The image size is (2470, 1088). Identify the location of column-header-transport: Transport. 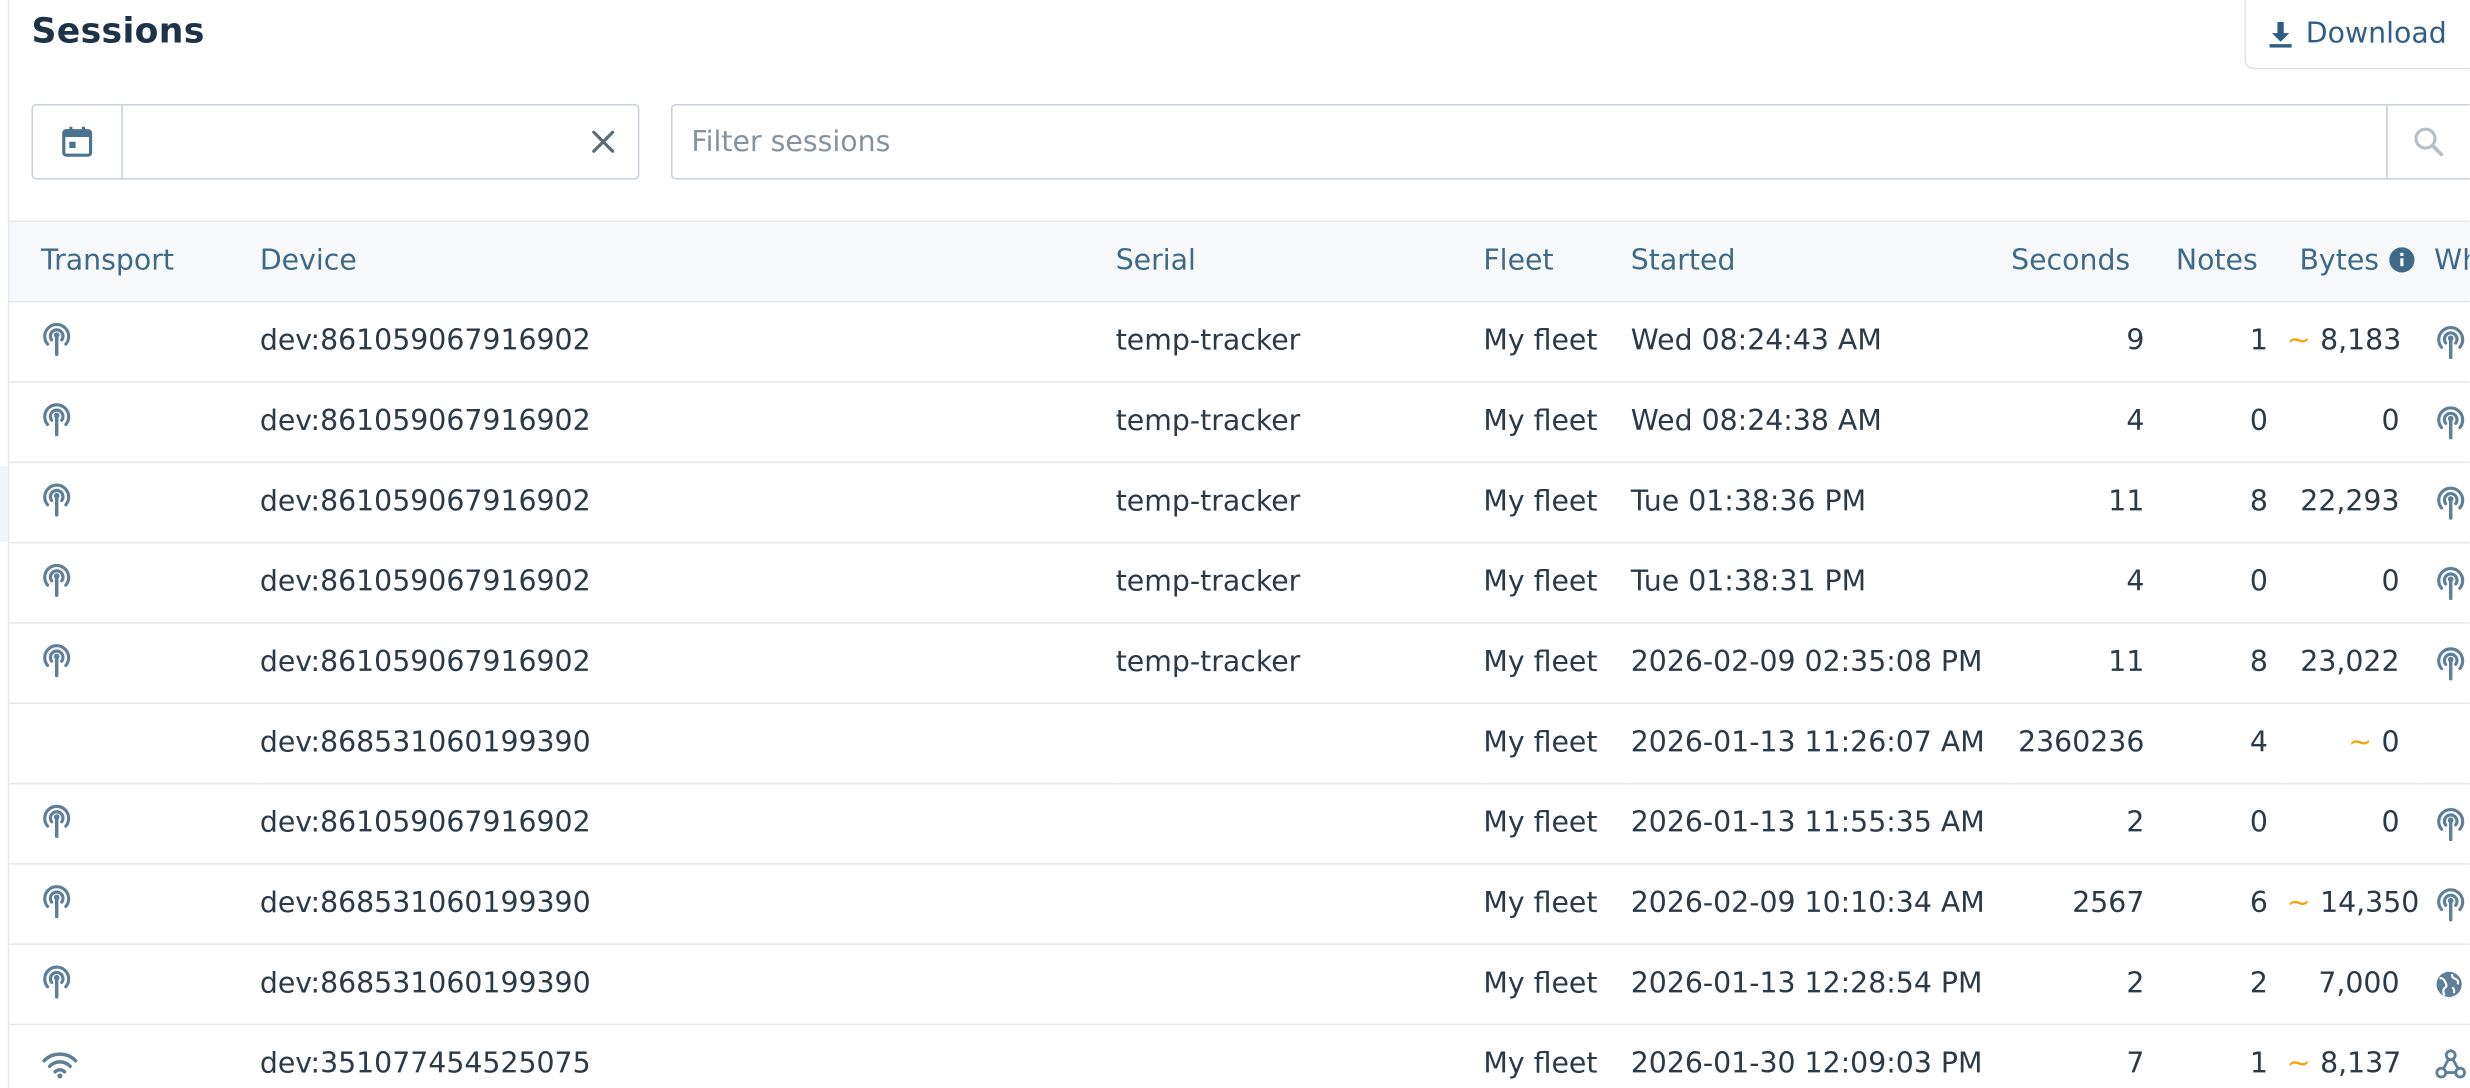
(134, 262).